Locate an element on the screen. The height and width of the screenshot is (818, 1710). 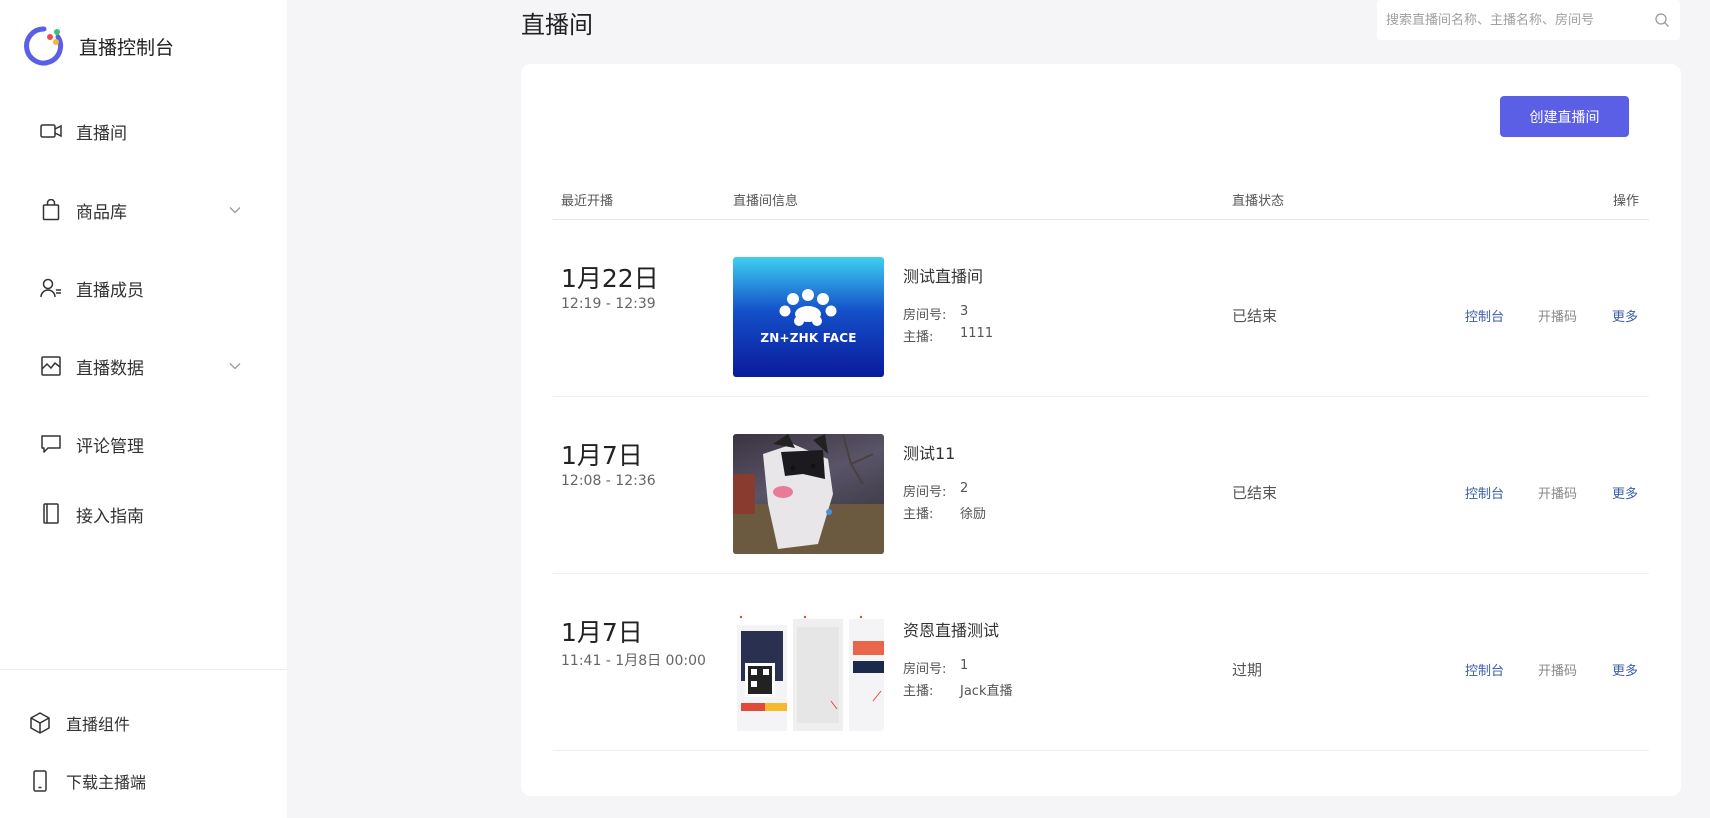
room-thumbnail: ZN+ZHK FACE is located at coordinates (808, 317).